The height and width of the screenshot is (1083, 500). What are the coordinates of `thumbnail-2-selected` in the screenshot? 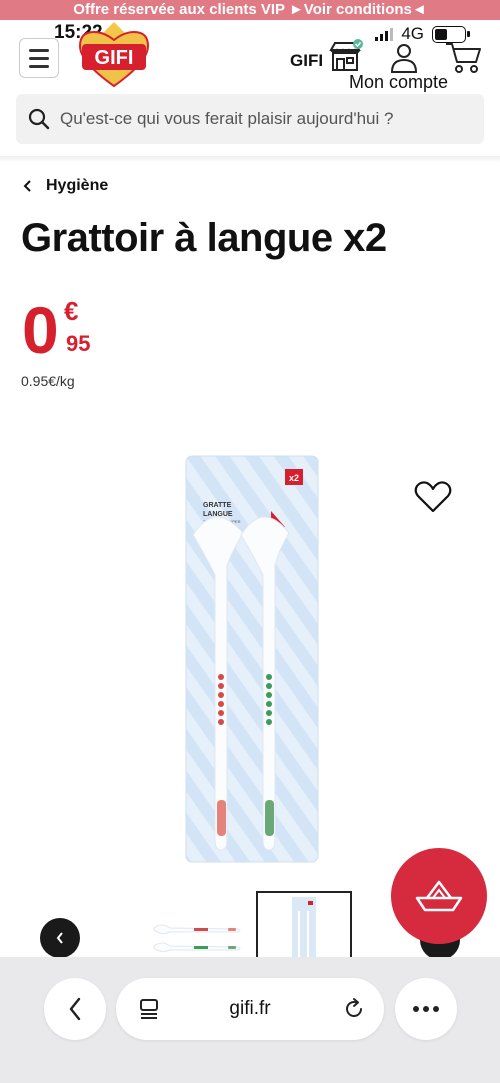 It's located at (304, 927).